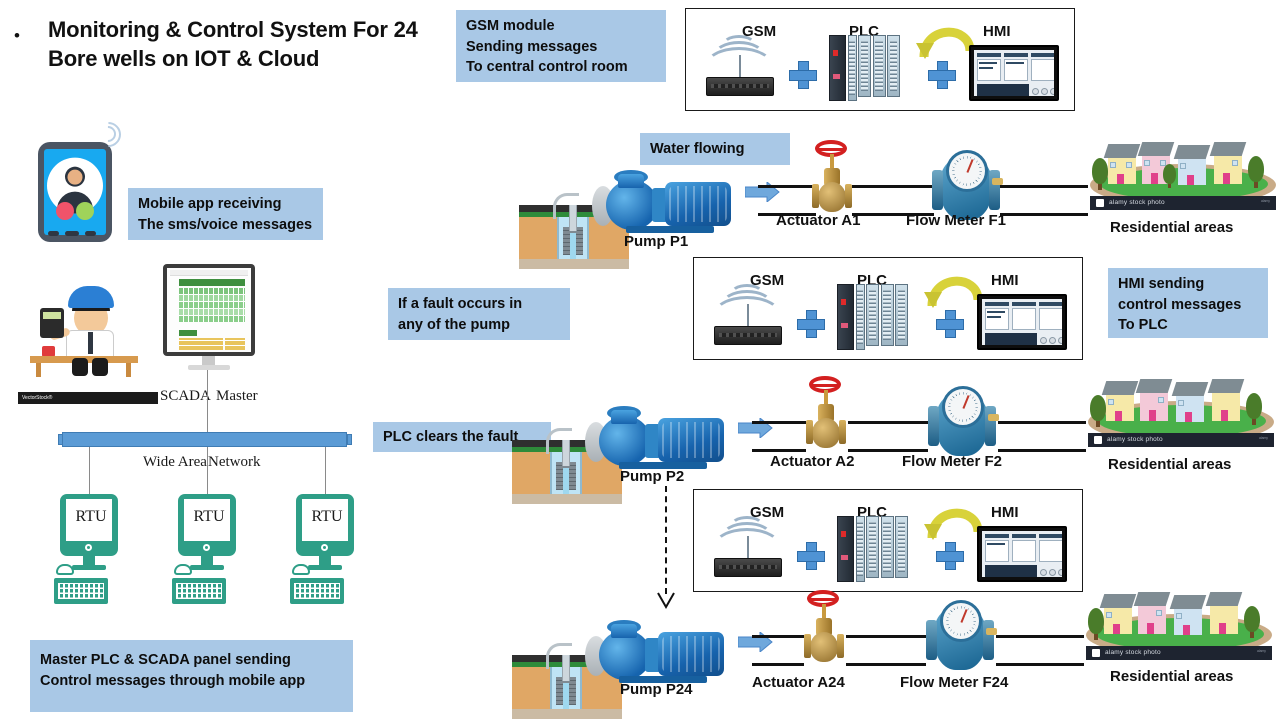  I want to click on wan-label-left: Wide Area, so click(175, 462).